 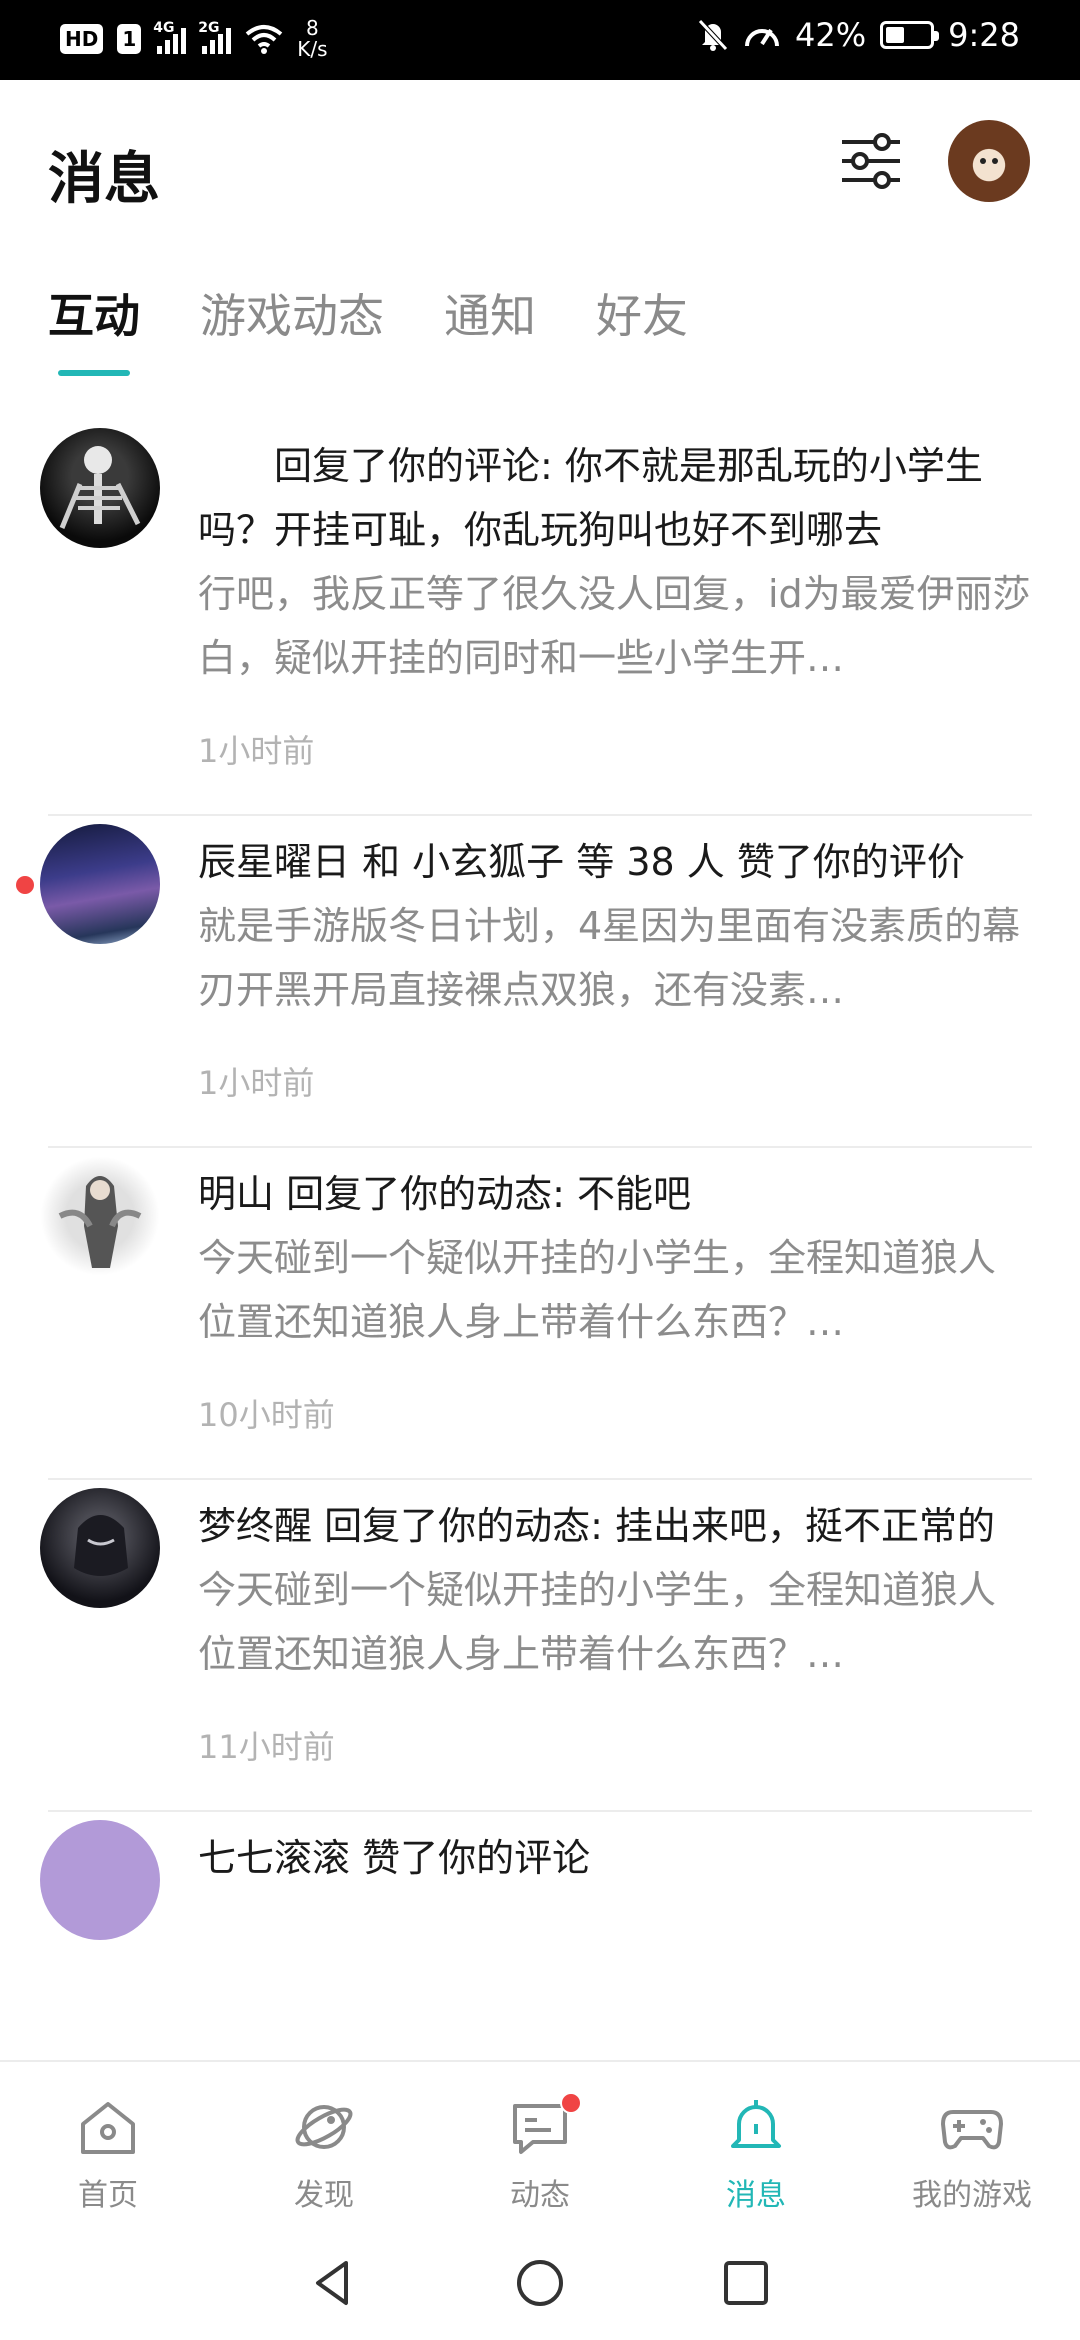 I want to click on message-title: 回复了你的评论: 你不就是那乱玩的小学生吗？开挂可耻，你乱玩狗叫也好不到哪去, so click(x=590, y=498).